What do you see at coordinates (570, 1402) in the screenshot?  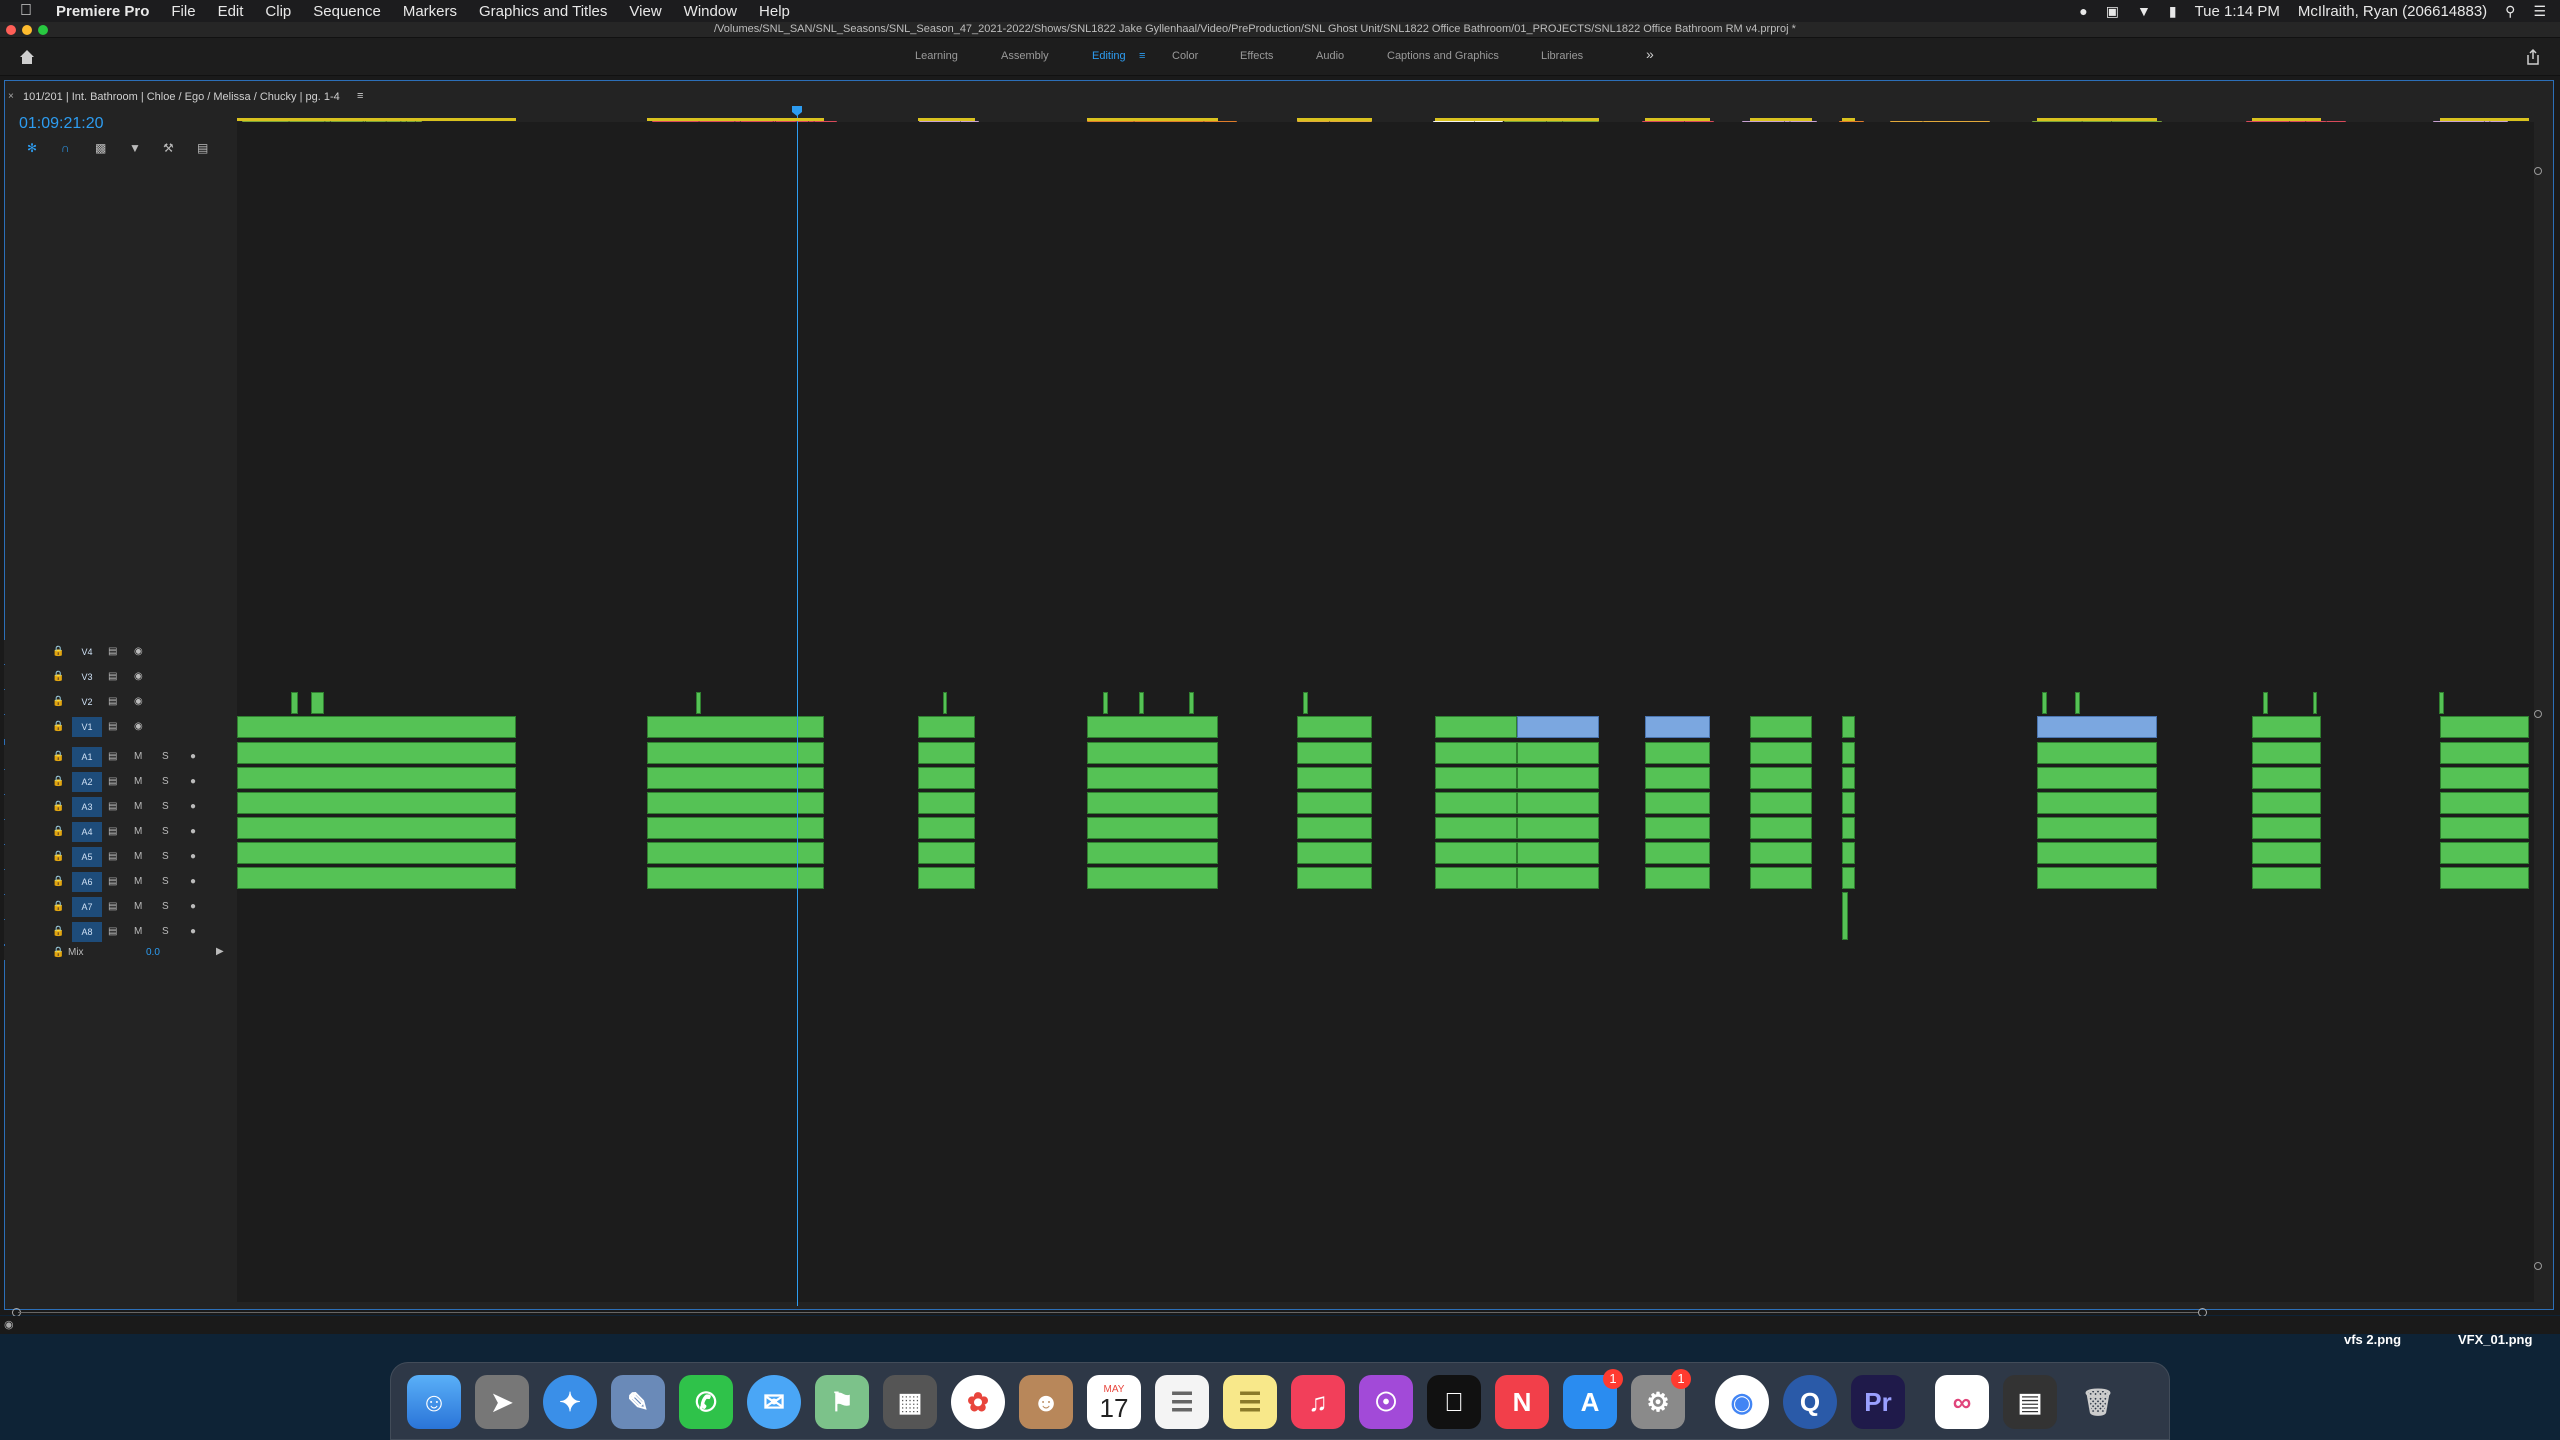 I see `safari-icon: ✦` at bounding box center [570, 1402].